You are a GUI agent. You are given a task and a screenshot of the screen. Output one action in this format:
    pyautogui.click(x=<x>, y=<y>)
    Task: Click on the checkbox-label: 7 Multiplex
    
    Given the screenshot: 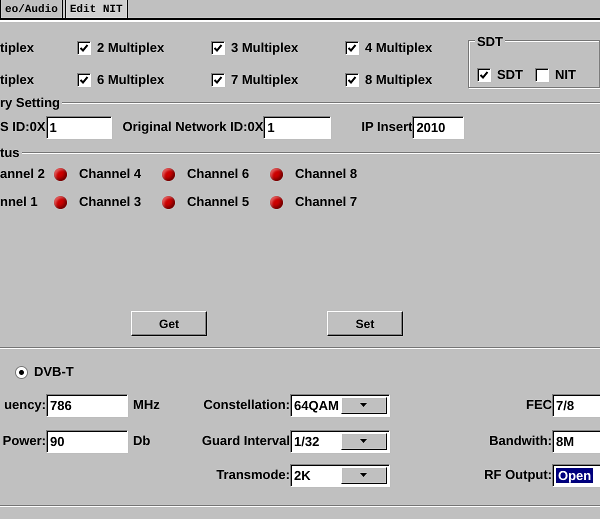 What is the action you would take?
    pyautogui.click(x=264, y=80)
    